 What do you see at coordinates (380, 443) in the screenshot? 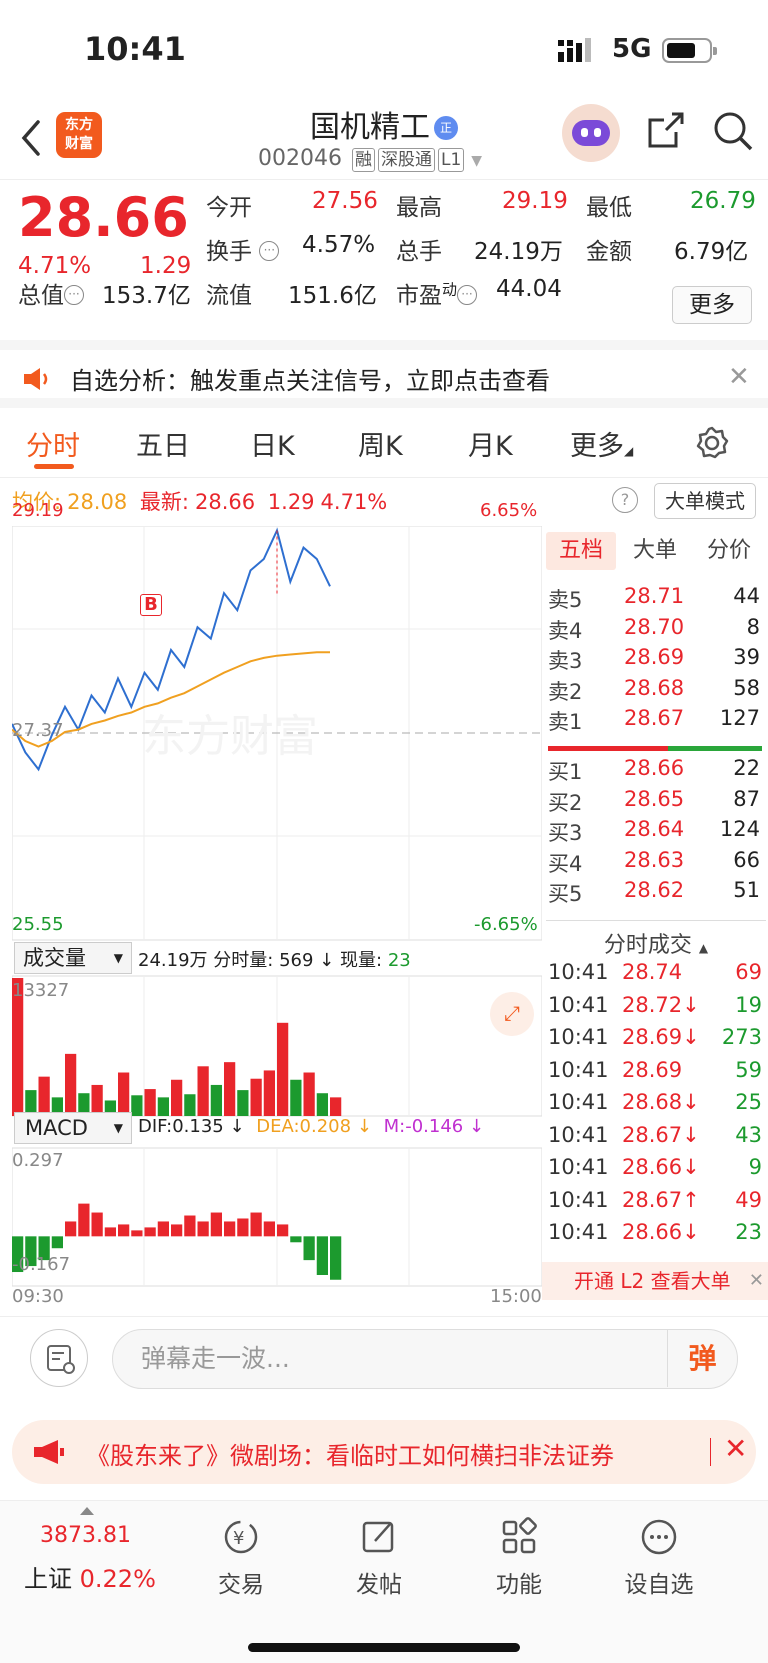
I see `tab-weekly-k: 周K` at bounding box center [380, 443].